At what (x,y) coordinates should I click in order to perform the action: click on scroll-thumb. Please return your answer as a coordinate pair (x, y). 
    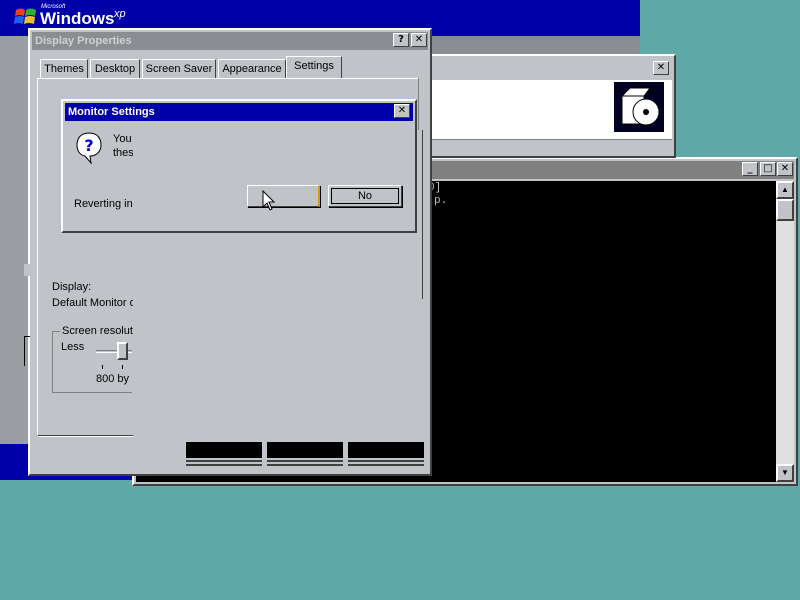
    Looking at the image, I should click on (785, 210).